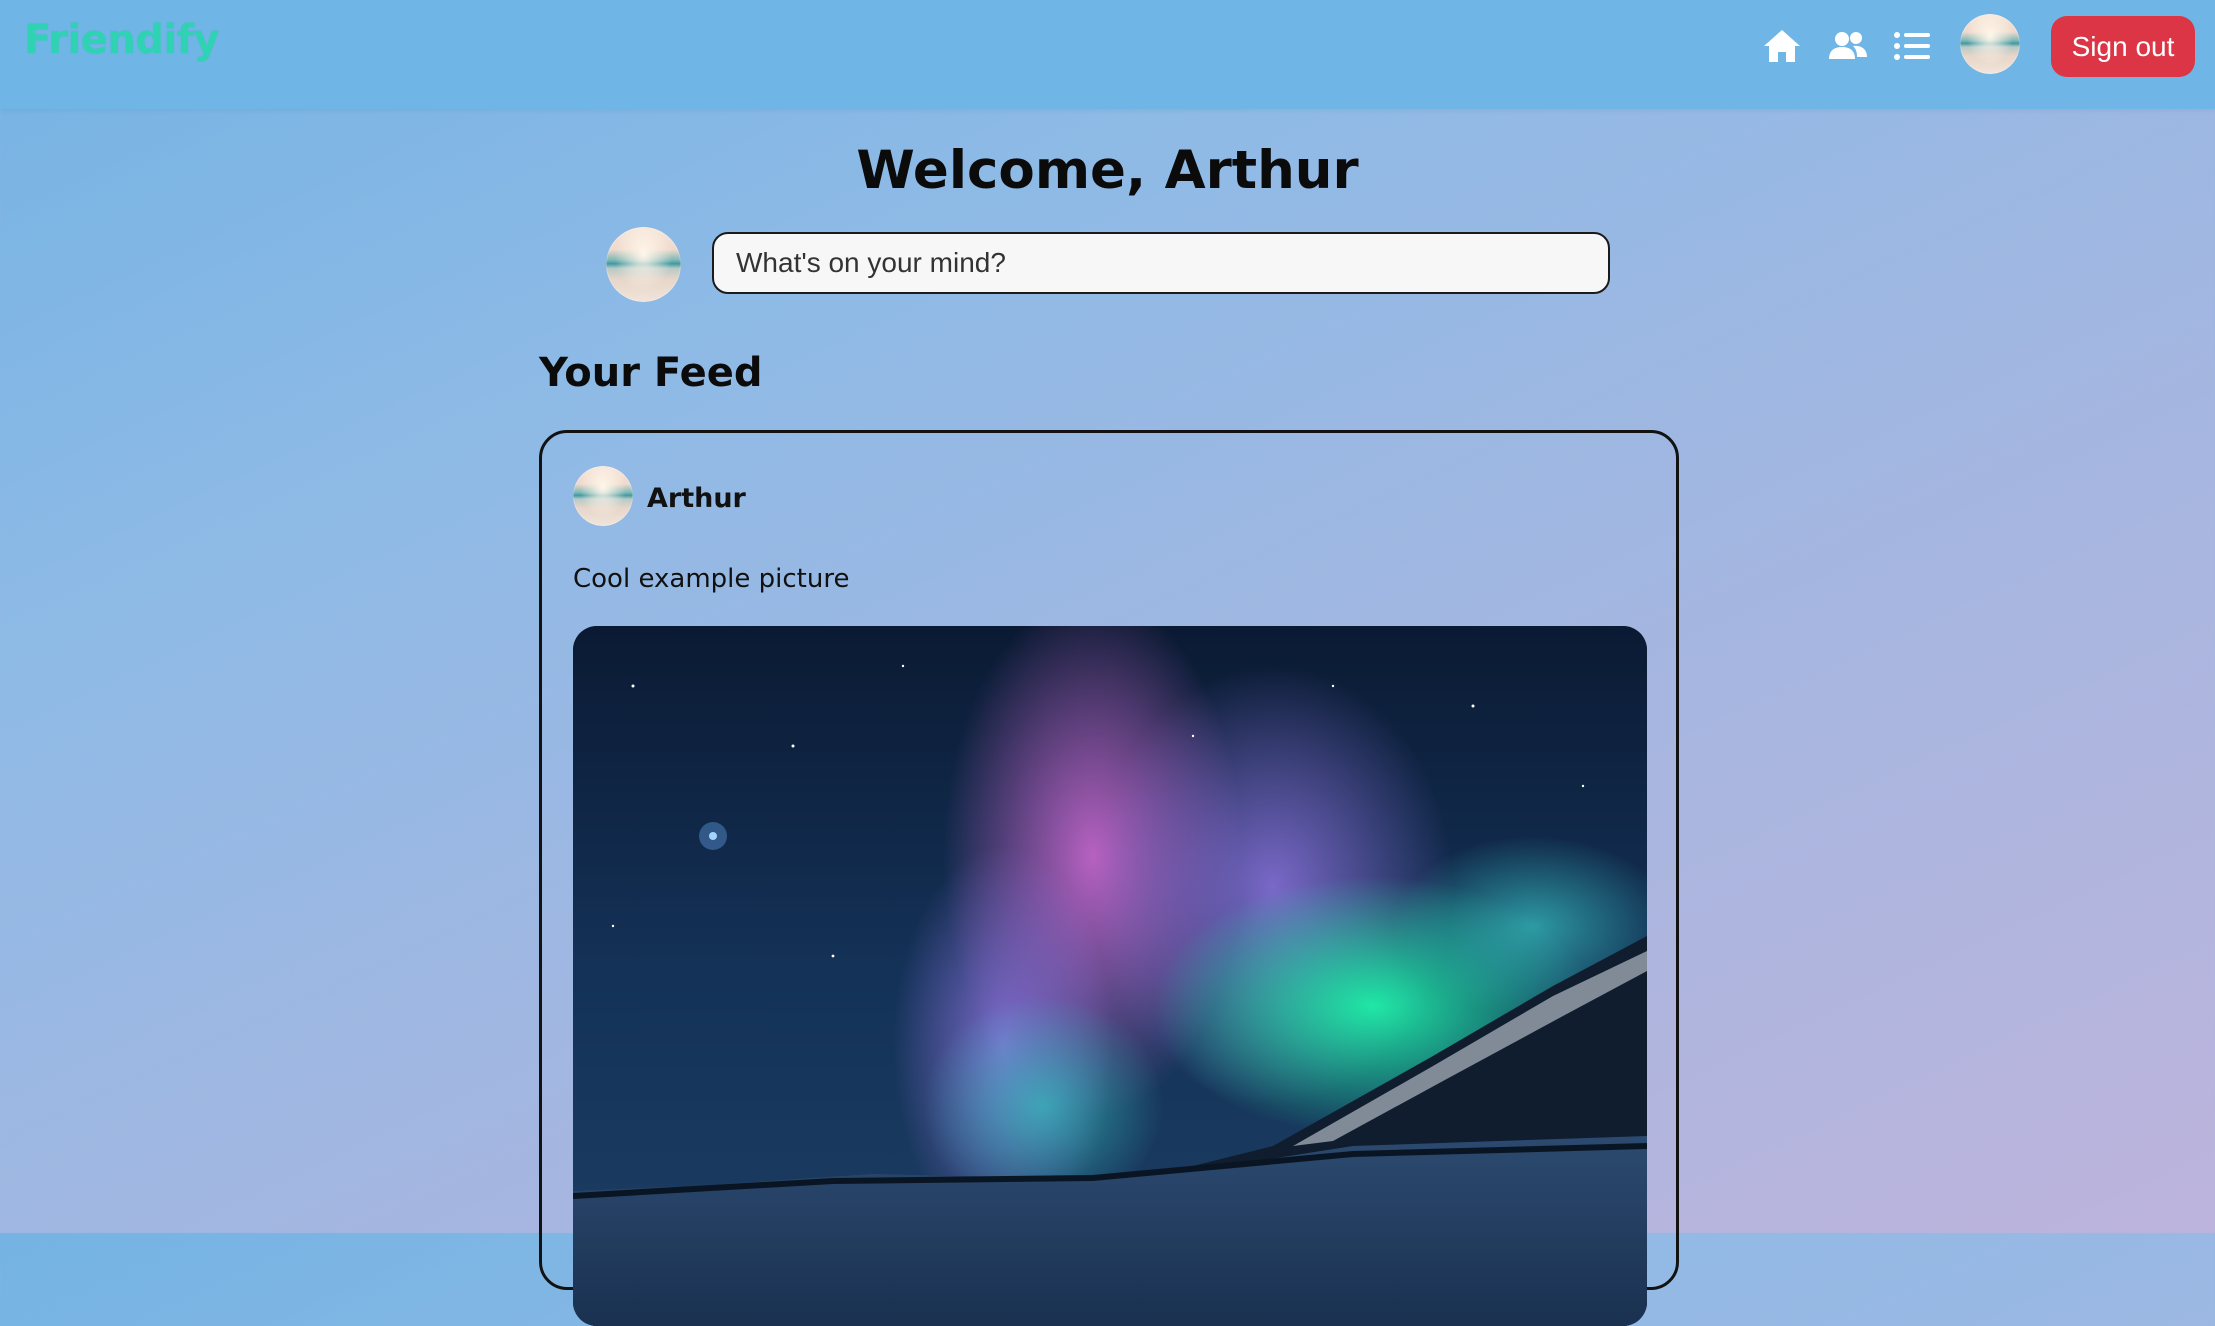 The image size is (2215, 1326). Describe the element at coordinates (651, 373) in the screenshot. I see `feed-title: Your Feed` at that location.